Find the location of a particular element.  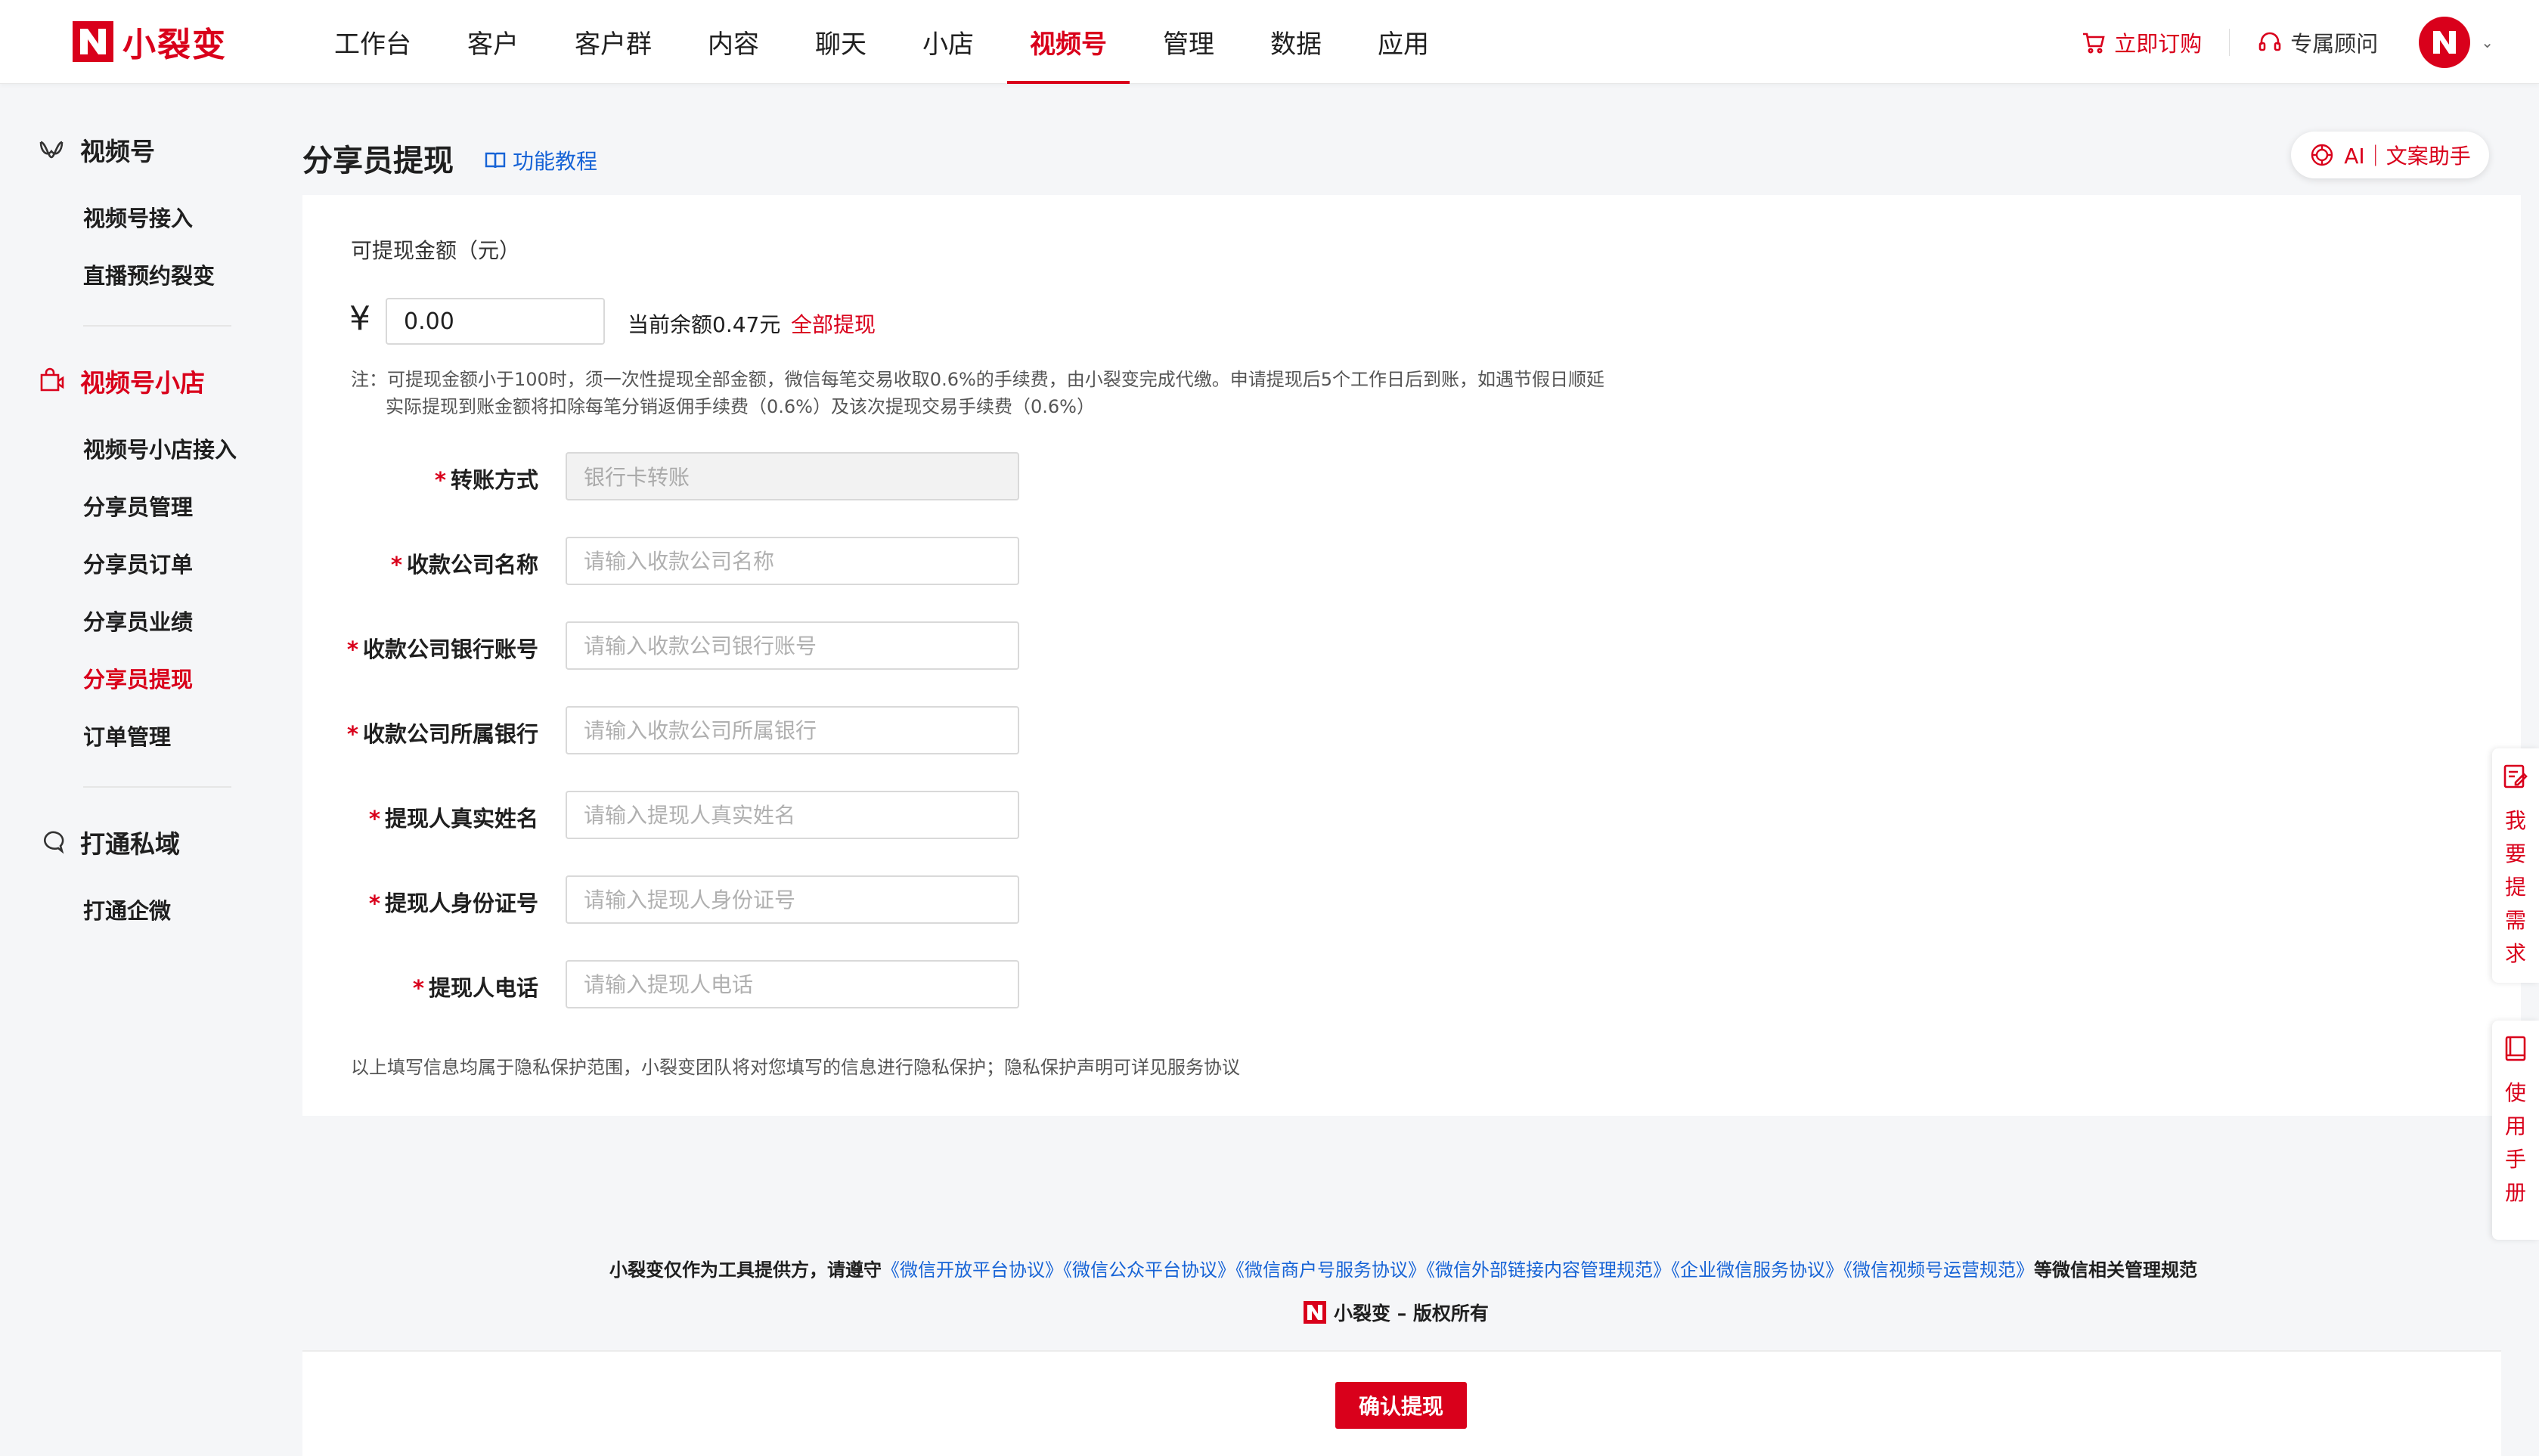

footer-link-external-links: 《微信外部链接内容管理规范》 is located at coordinates (1548, 1270).